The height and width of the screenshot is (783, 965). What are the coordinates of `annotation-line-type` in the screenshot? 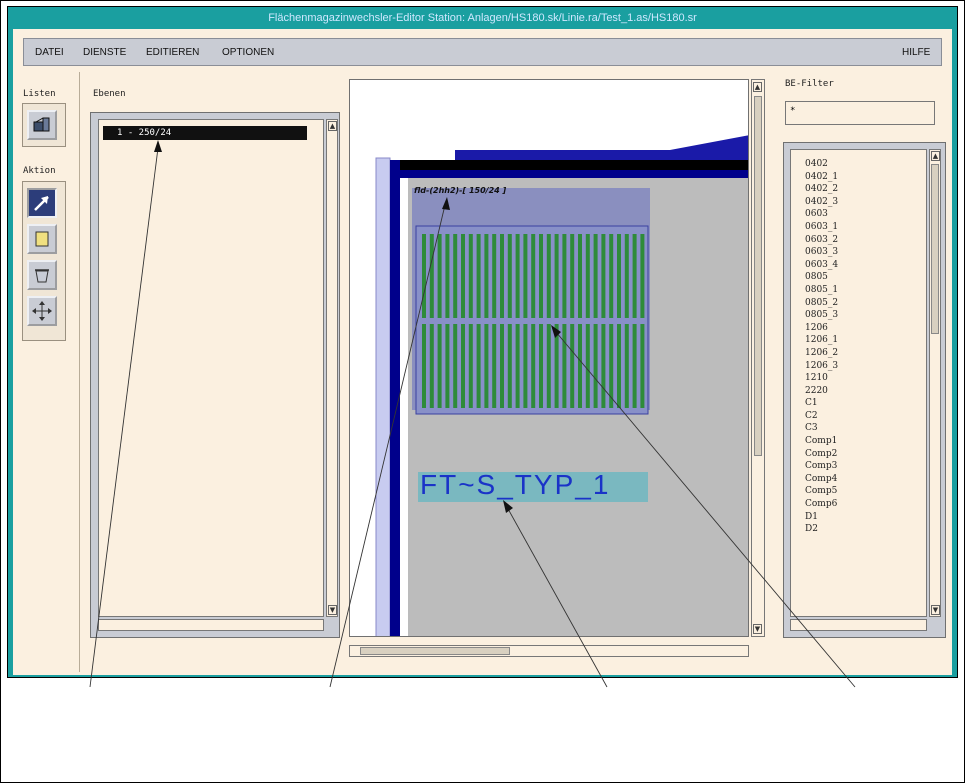 It's located at (557, 597).